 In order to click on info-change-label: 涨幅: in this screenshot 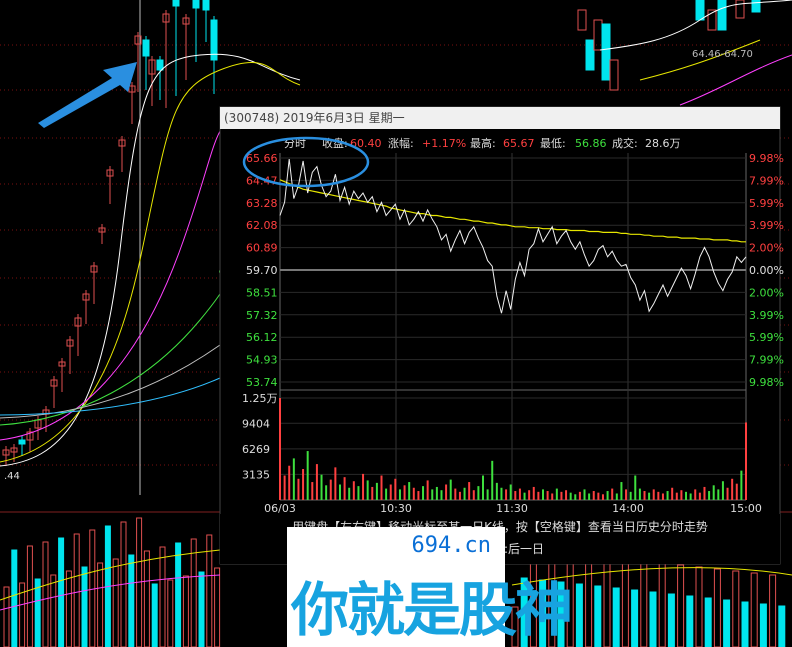, I will do `click(401, 143)`.